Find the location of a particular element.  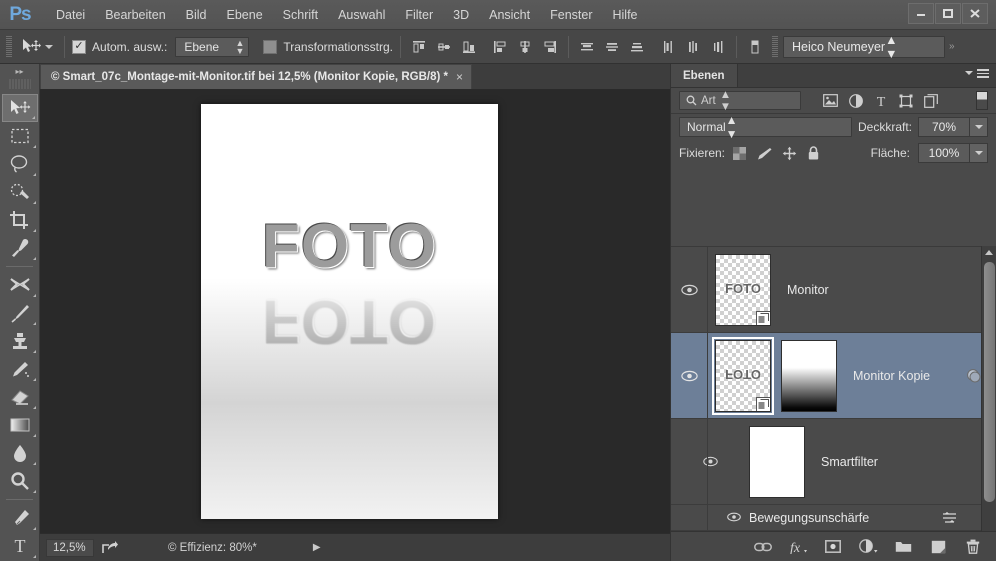

workspace-overflow-icon: » is located at coordinates (952, 46).